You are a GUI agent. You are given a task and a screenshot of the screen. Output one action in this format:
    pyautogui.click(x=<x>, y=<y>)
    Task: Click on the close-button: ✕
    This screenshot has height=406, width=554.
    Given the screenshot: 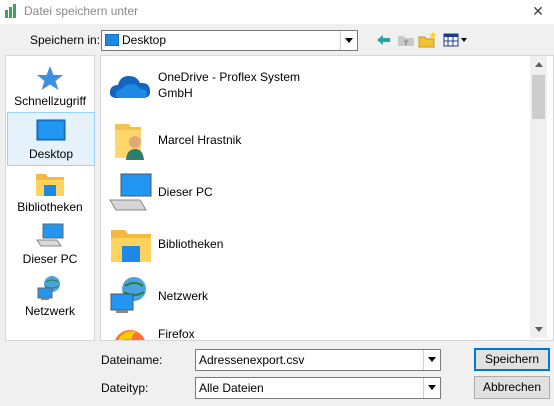 What is the action you would take?
    pyautogui.click(x=538, y=11)
    